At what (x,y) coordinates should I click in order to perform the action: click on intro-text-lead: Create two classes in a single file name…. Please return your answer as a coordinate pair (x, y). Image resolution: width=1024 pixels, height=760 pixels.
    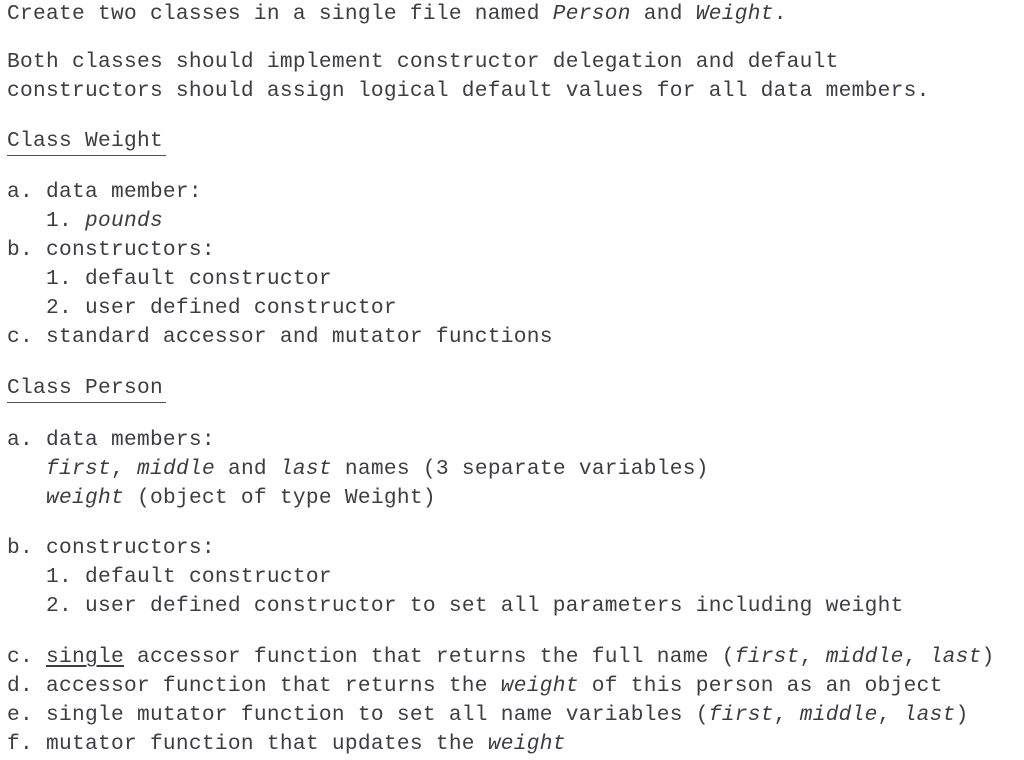
    Looking at the image, I should click on (280, 14).